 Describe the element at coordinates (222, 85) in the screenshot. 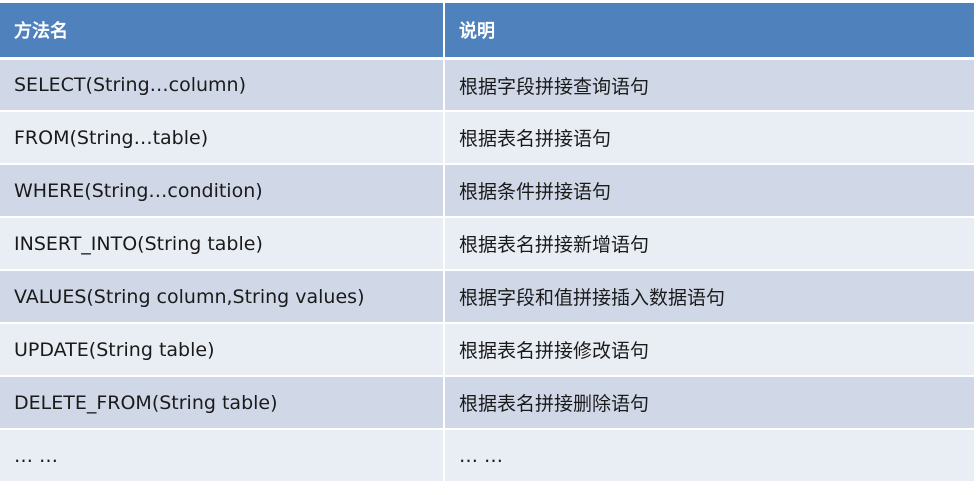

I see `method-cell: SELECT(String…column)` at that location.